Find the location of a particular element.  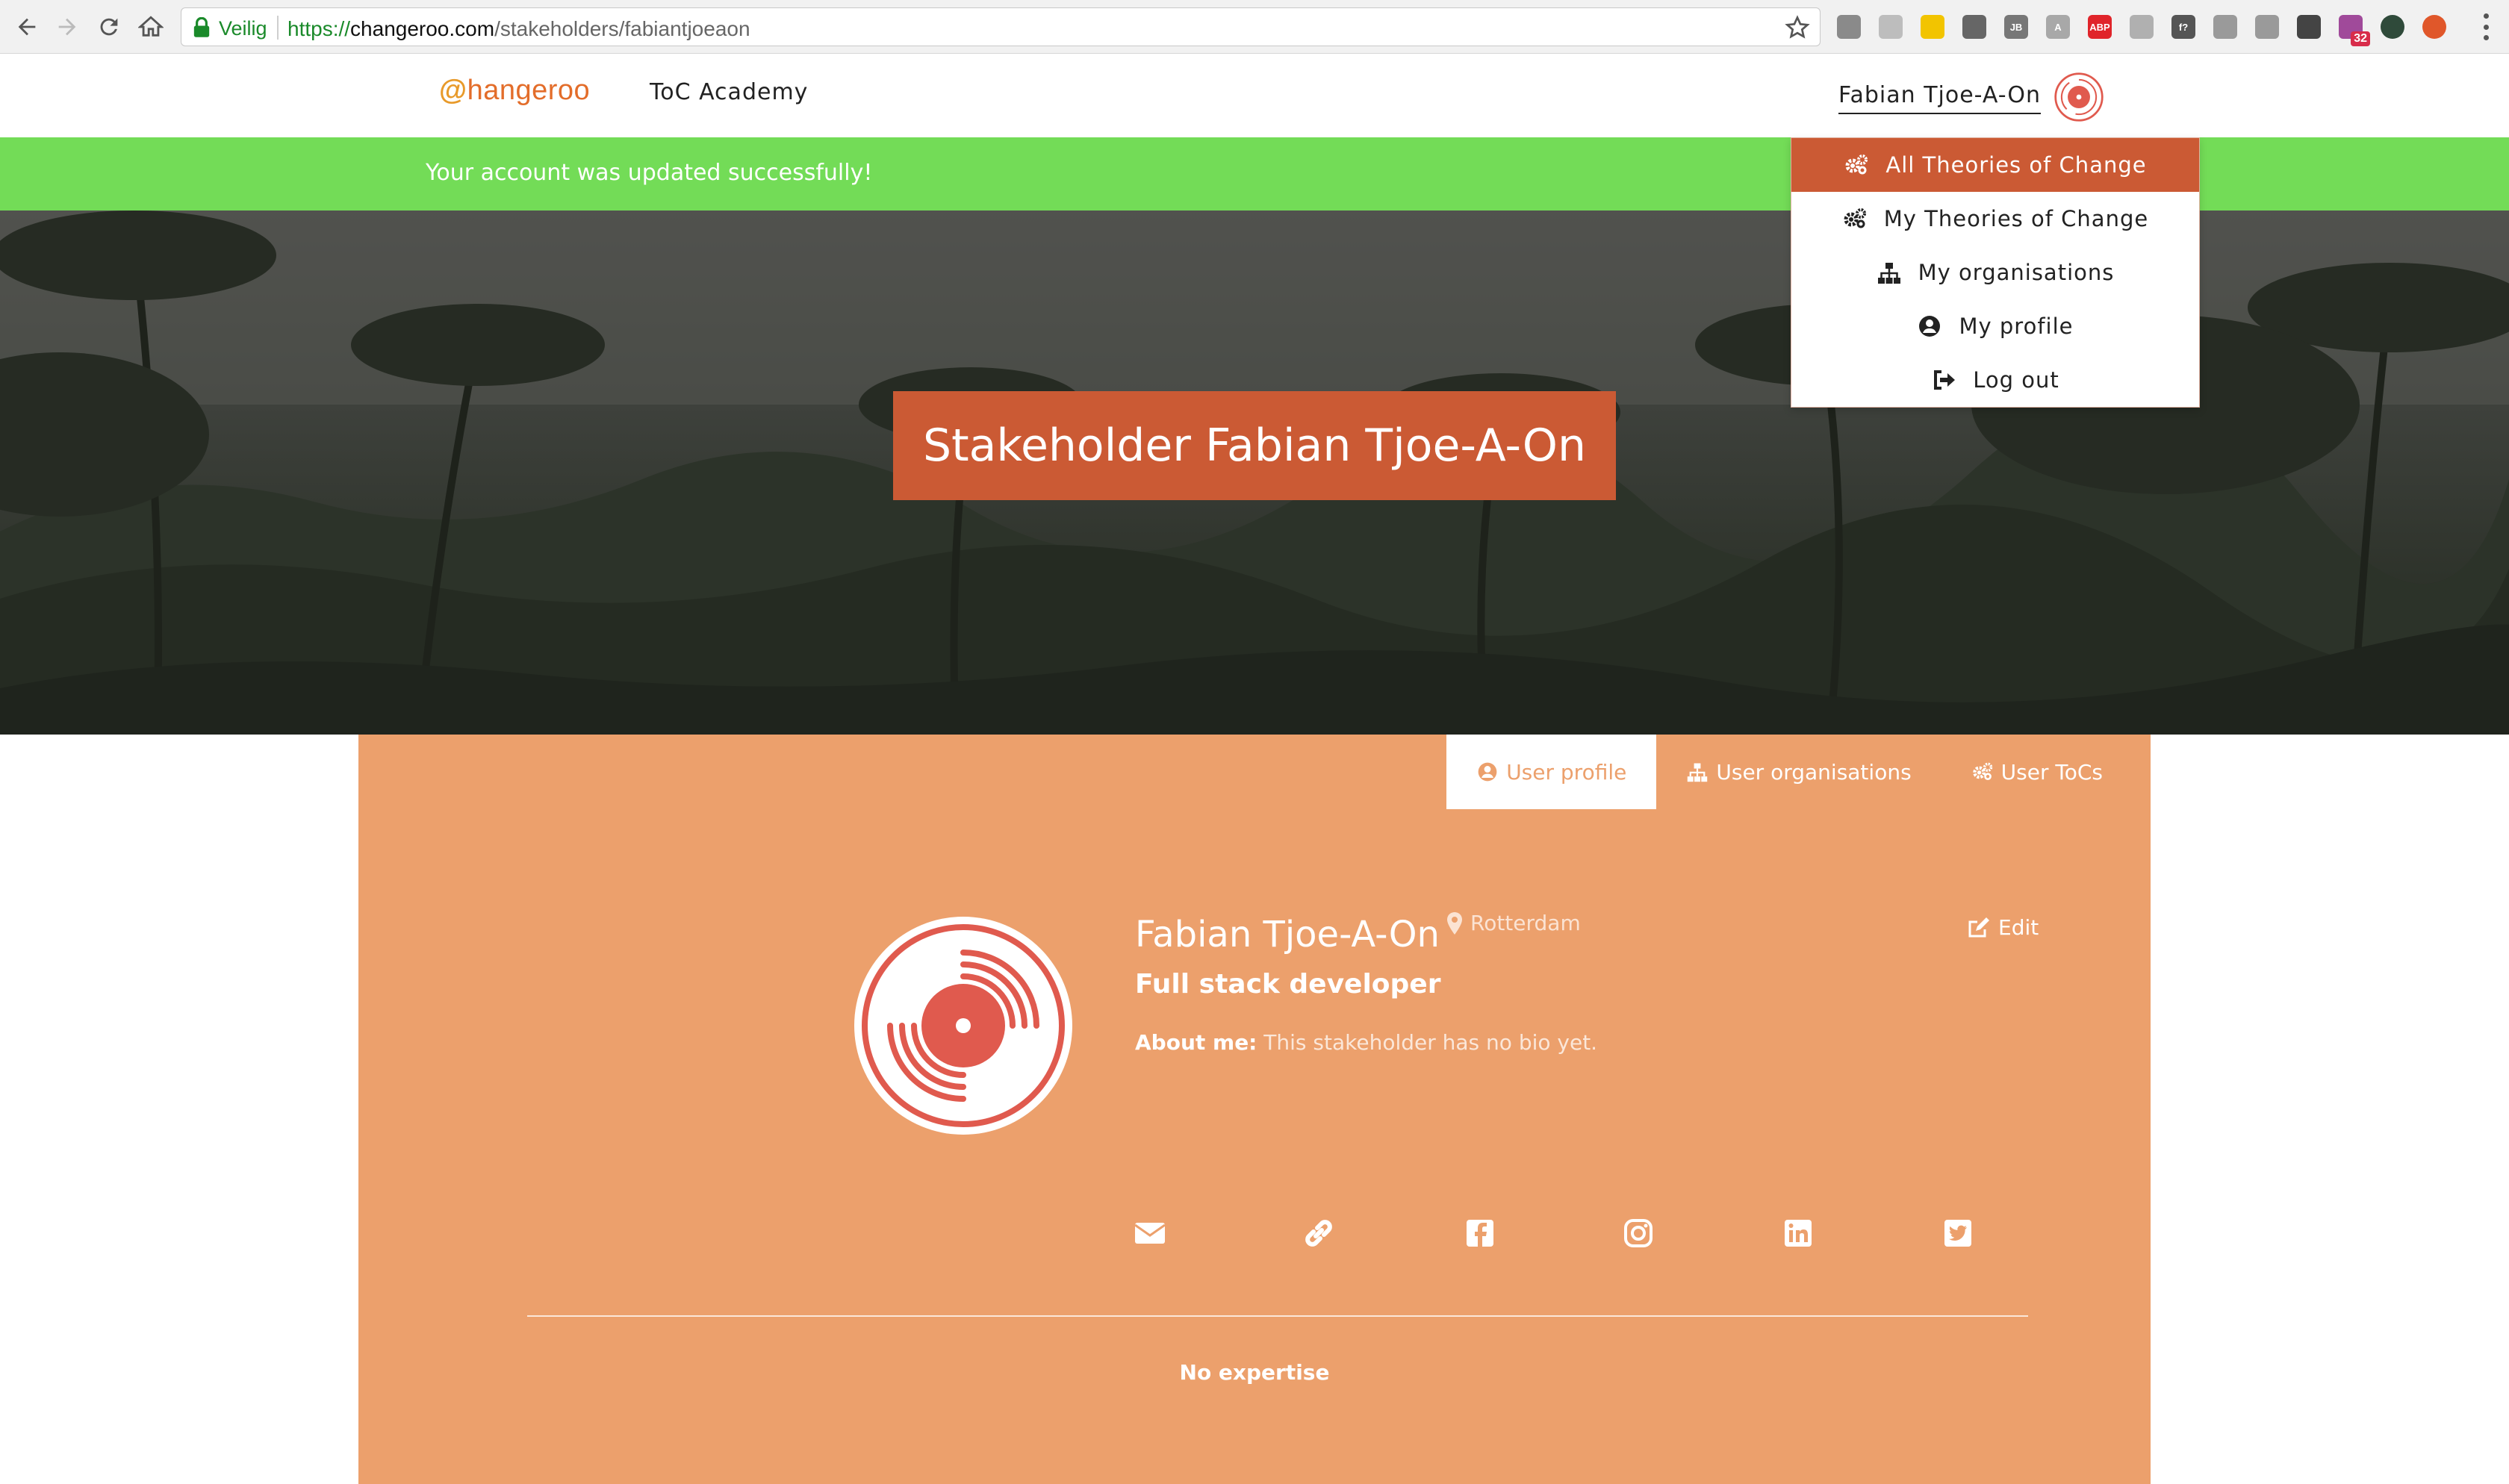

expertise-divider is located at coordinates (1277, 1316).